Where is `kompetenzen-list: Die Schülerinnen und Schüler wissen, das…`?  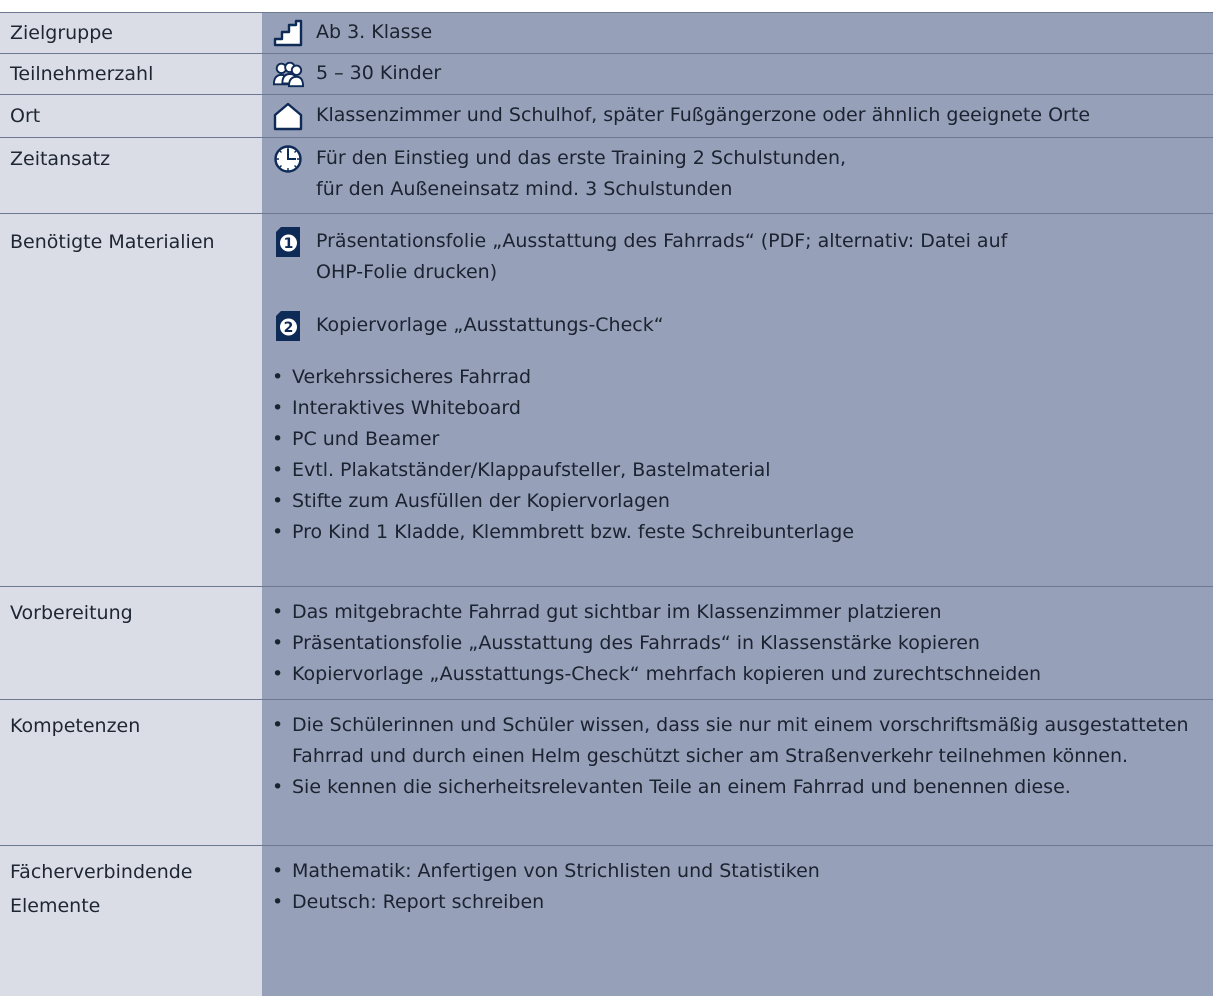 kompetenzen-list: Die Schülerinnen und Schüler wissen, das… is located at coordinates (742, 756).